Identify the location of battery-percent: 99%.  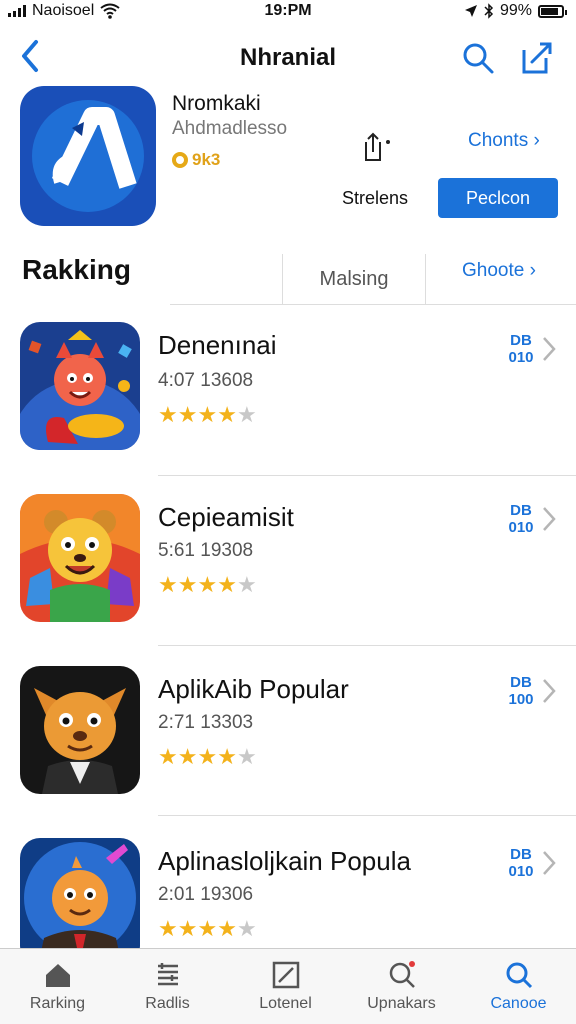
(515, 10).